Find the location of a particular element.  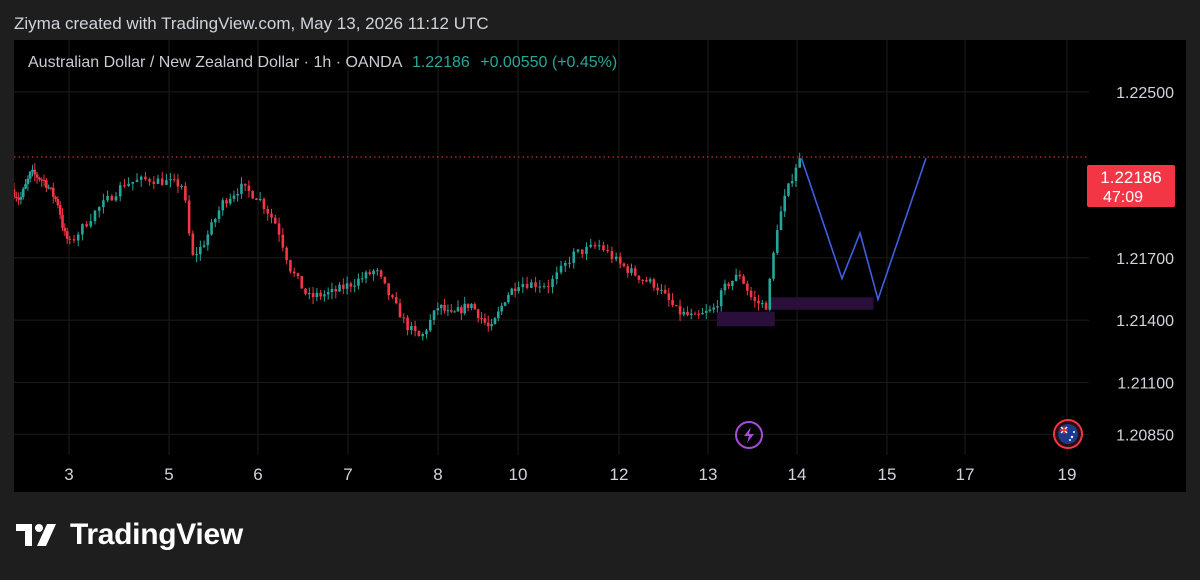

y-tick-label: 1.21700 is located at coordinates (1145, 259).